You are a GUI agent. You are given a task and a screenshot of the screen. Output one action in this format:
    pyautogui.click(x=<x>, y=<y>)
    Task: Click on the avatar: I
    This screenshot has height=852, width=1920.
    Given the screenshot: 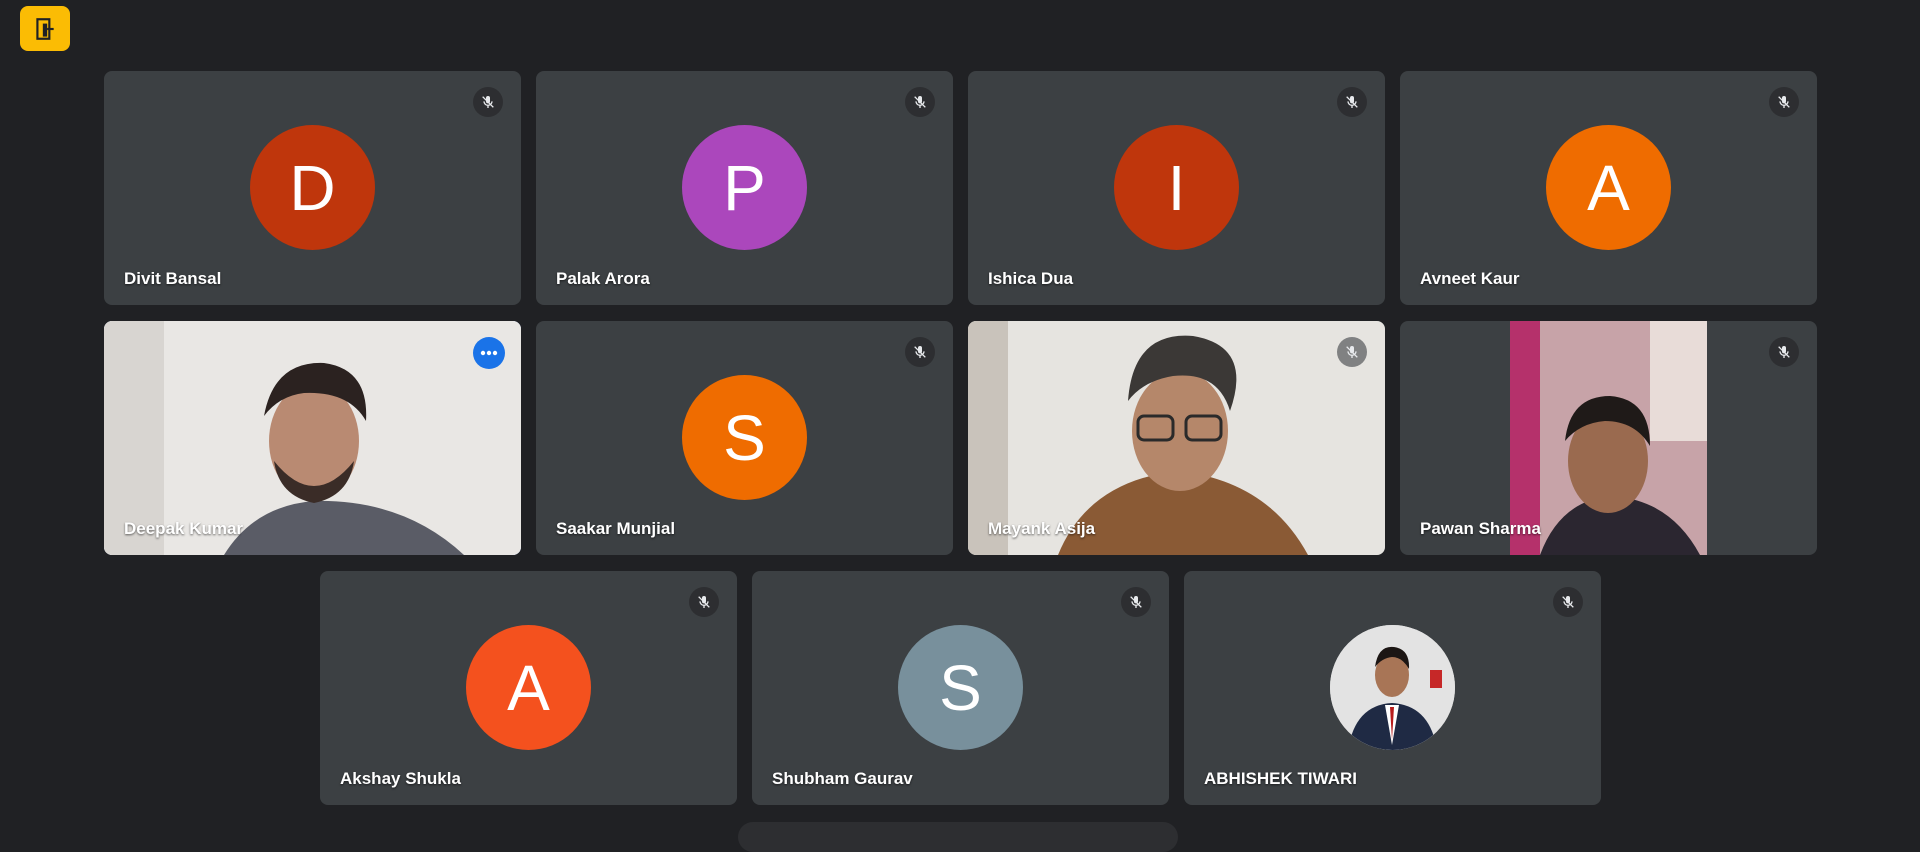 What is the action you would take?
    pyautogui.click(x=1176, y=187)
    